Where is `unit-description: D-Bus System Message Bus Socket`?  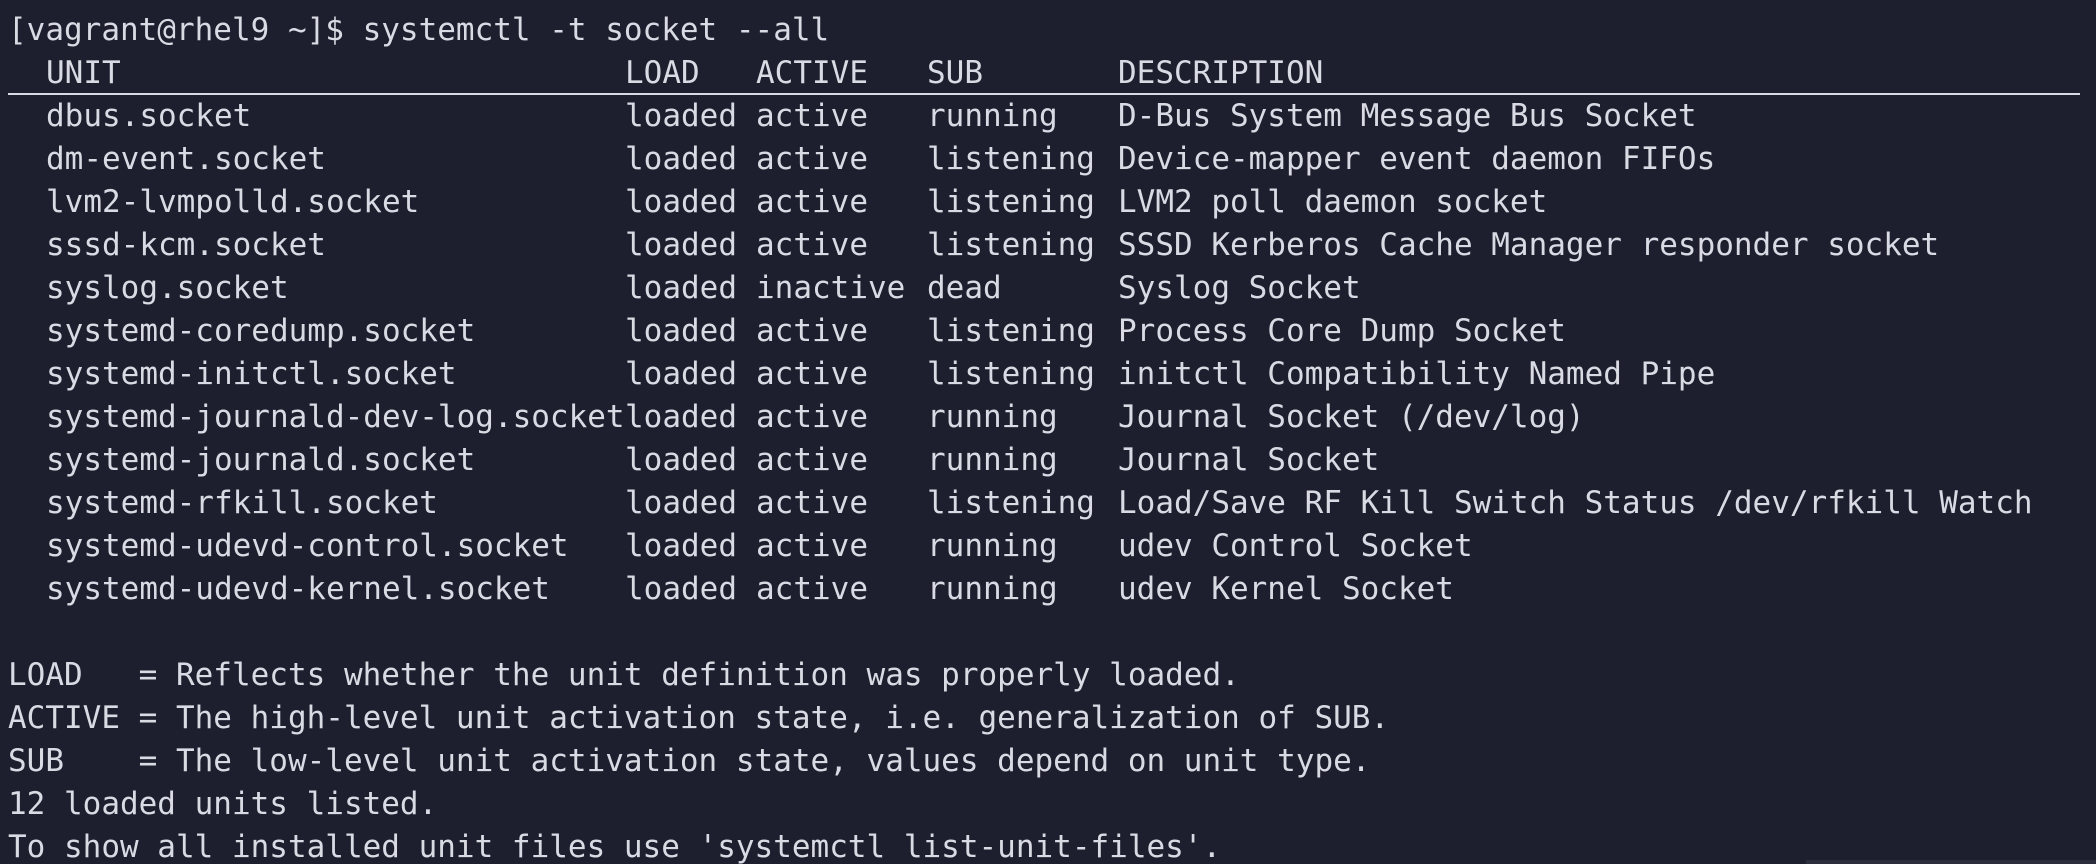
unit-description: D-Bus System Message Bus Socket is located at coordinates (1407, 116).